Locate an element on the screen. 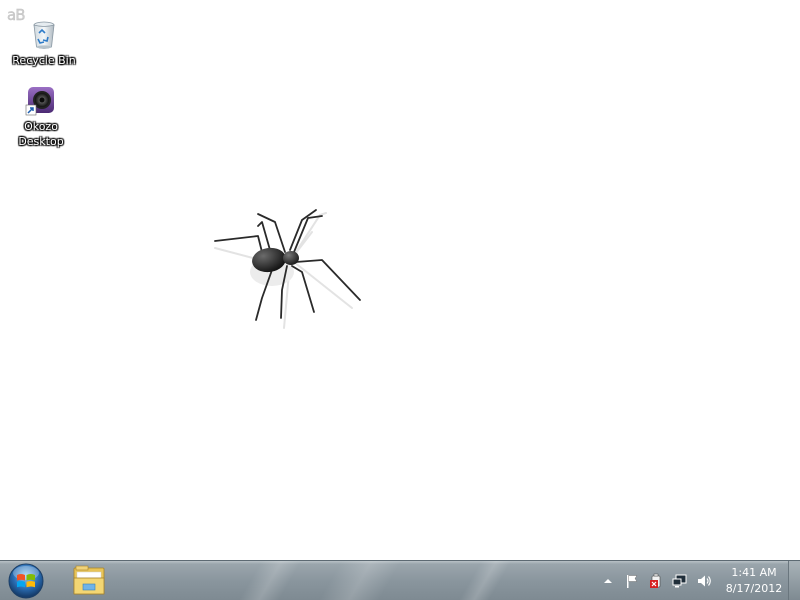 Image resolution: width=800 pixels, height=600 pixels. volume-icon is located at coordinates (704, 581).